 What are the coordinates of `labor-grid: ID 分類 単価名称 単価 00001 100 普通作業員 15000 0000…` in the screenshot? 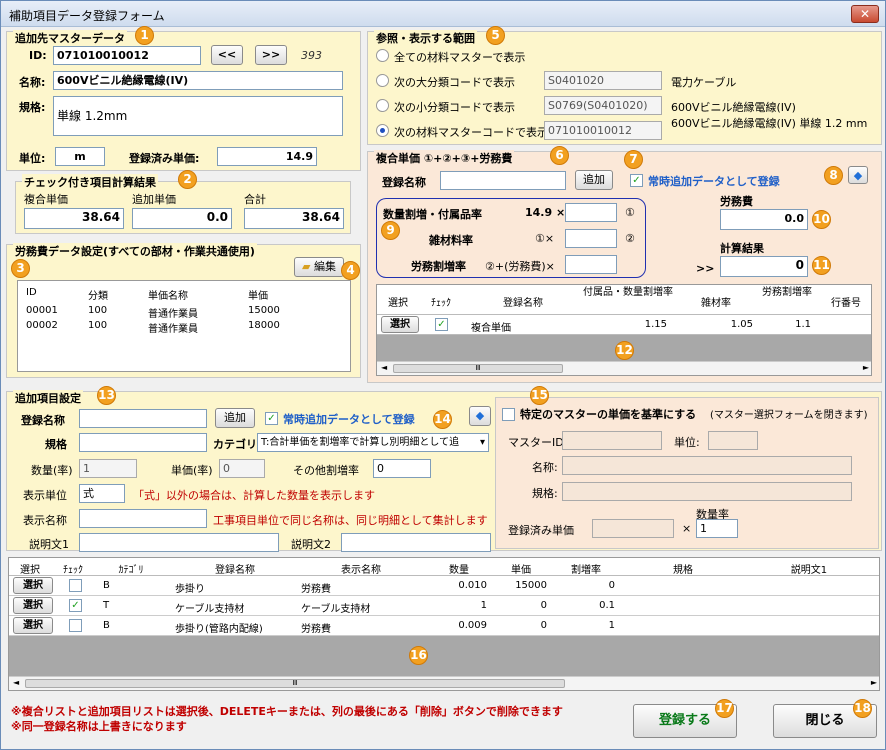 It's located at (184, 326).